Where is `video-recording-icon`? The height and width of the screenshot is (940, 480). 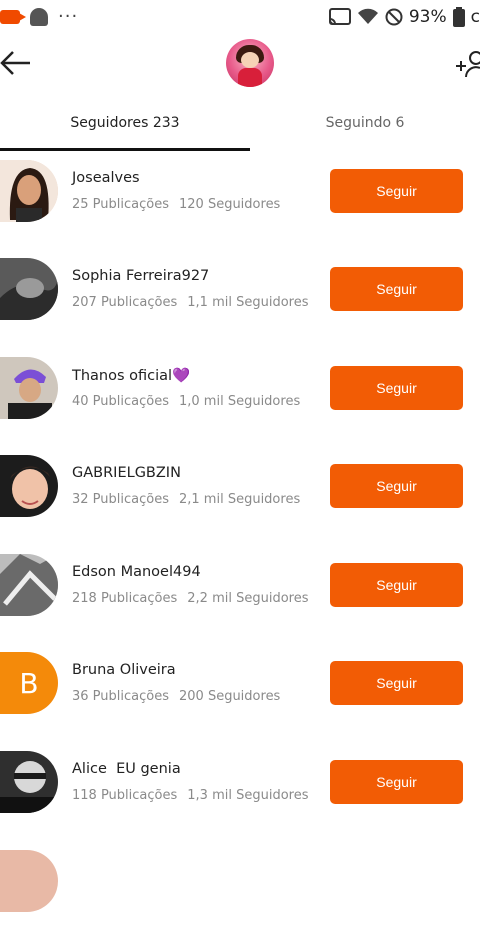
video-recording-icon is located at coordinates (13, 17).